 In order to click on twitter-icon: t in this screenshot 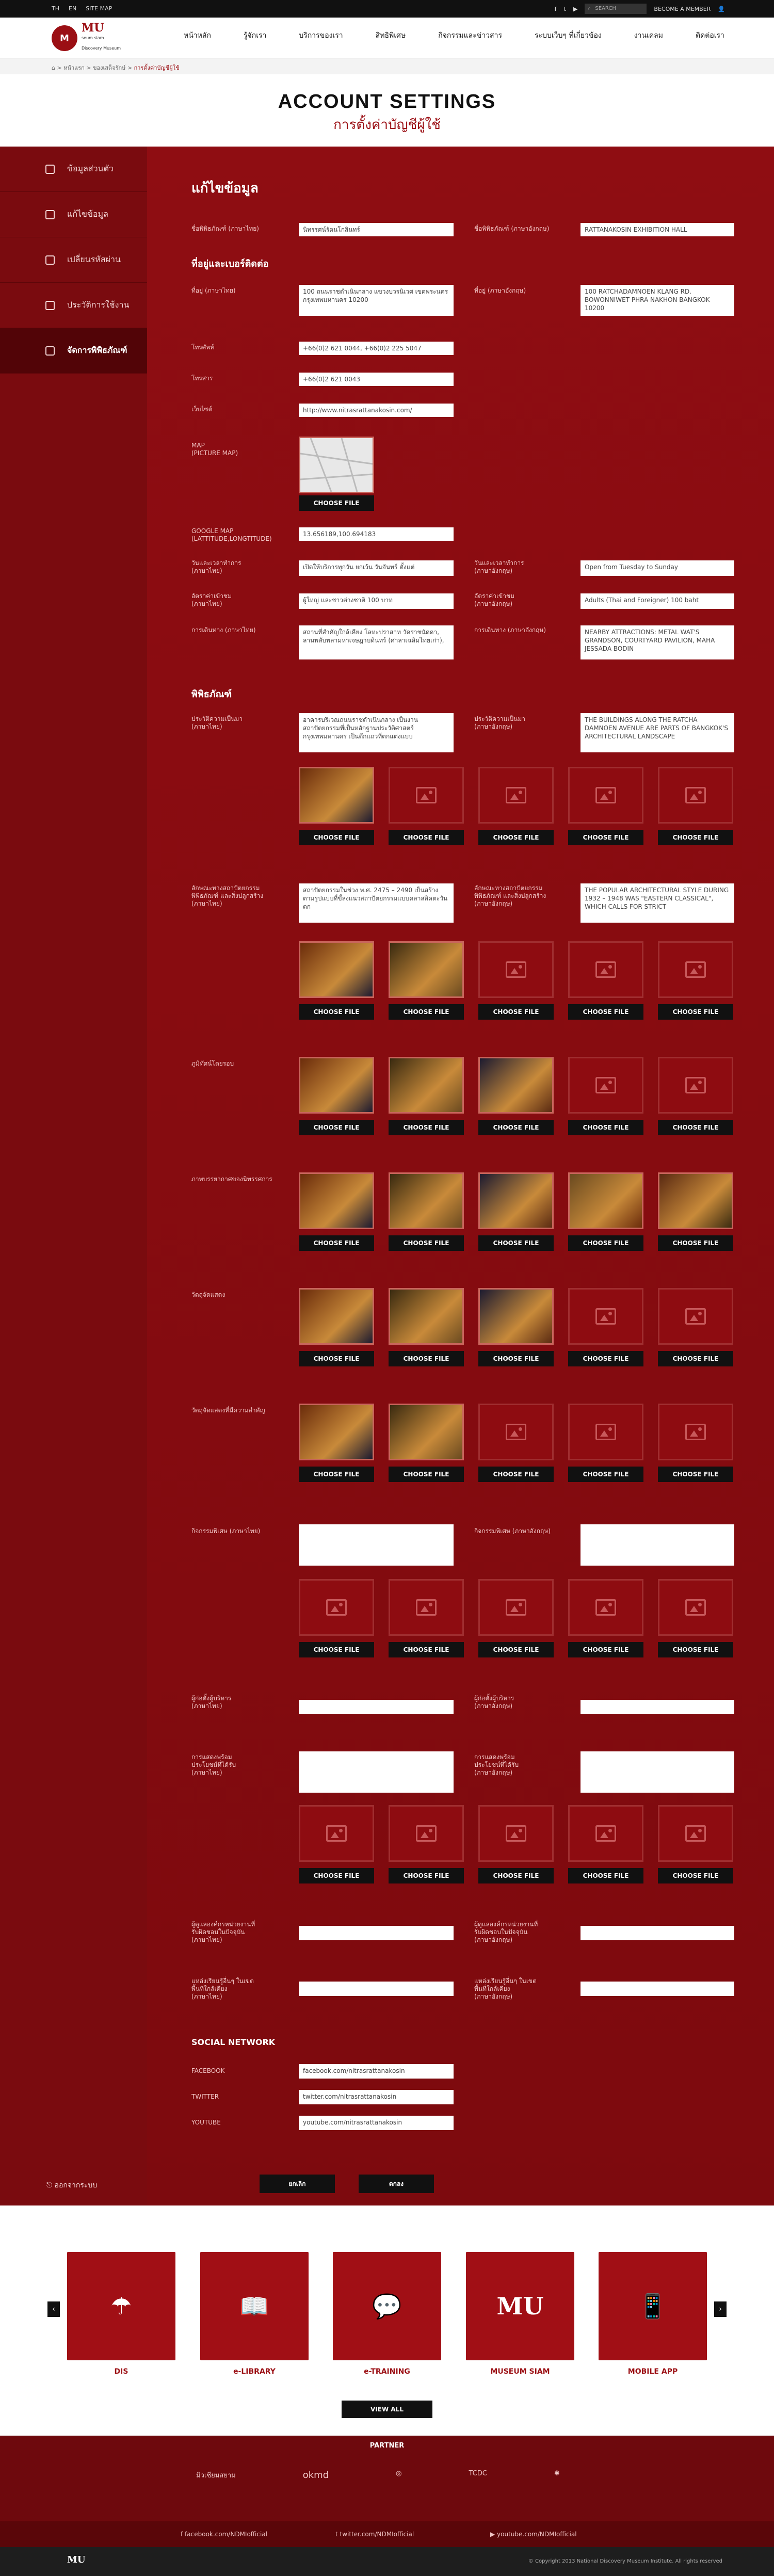, I will do `click(565, 9)`.